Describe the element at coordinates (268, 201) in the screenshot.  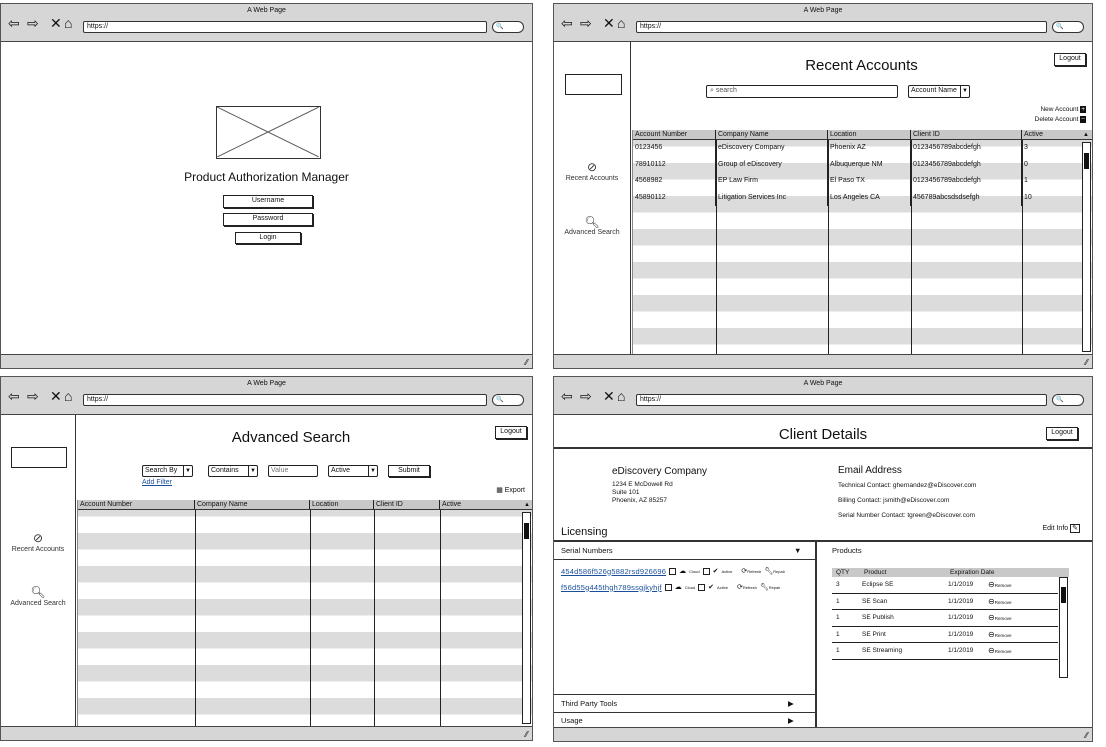
I see `username-input: Username` at that location.